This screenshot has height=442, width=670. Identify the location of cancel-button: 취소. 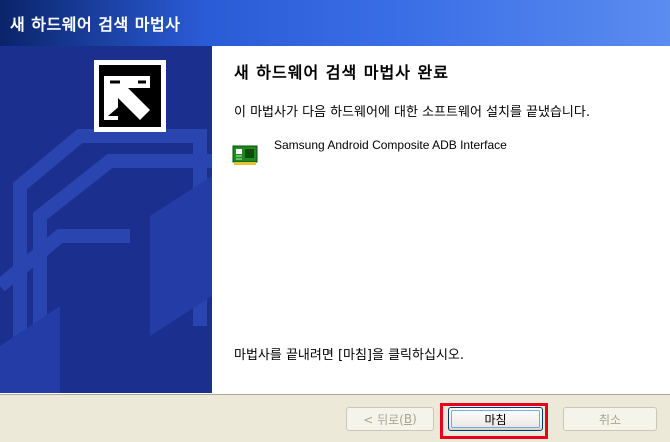
(610, 419).